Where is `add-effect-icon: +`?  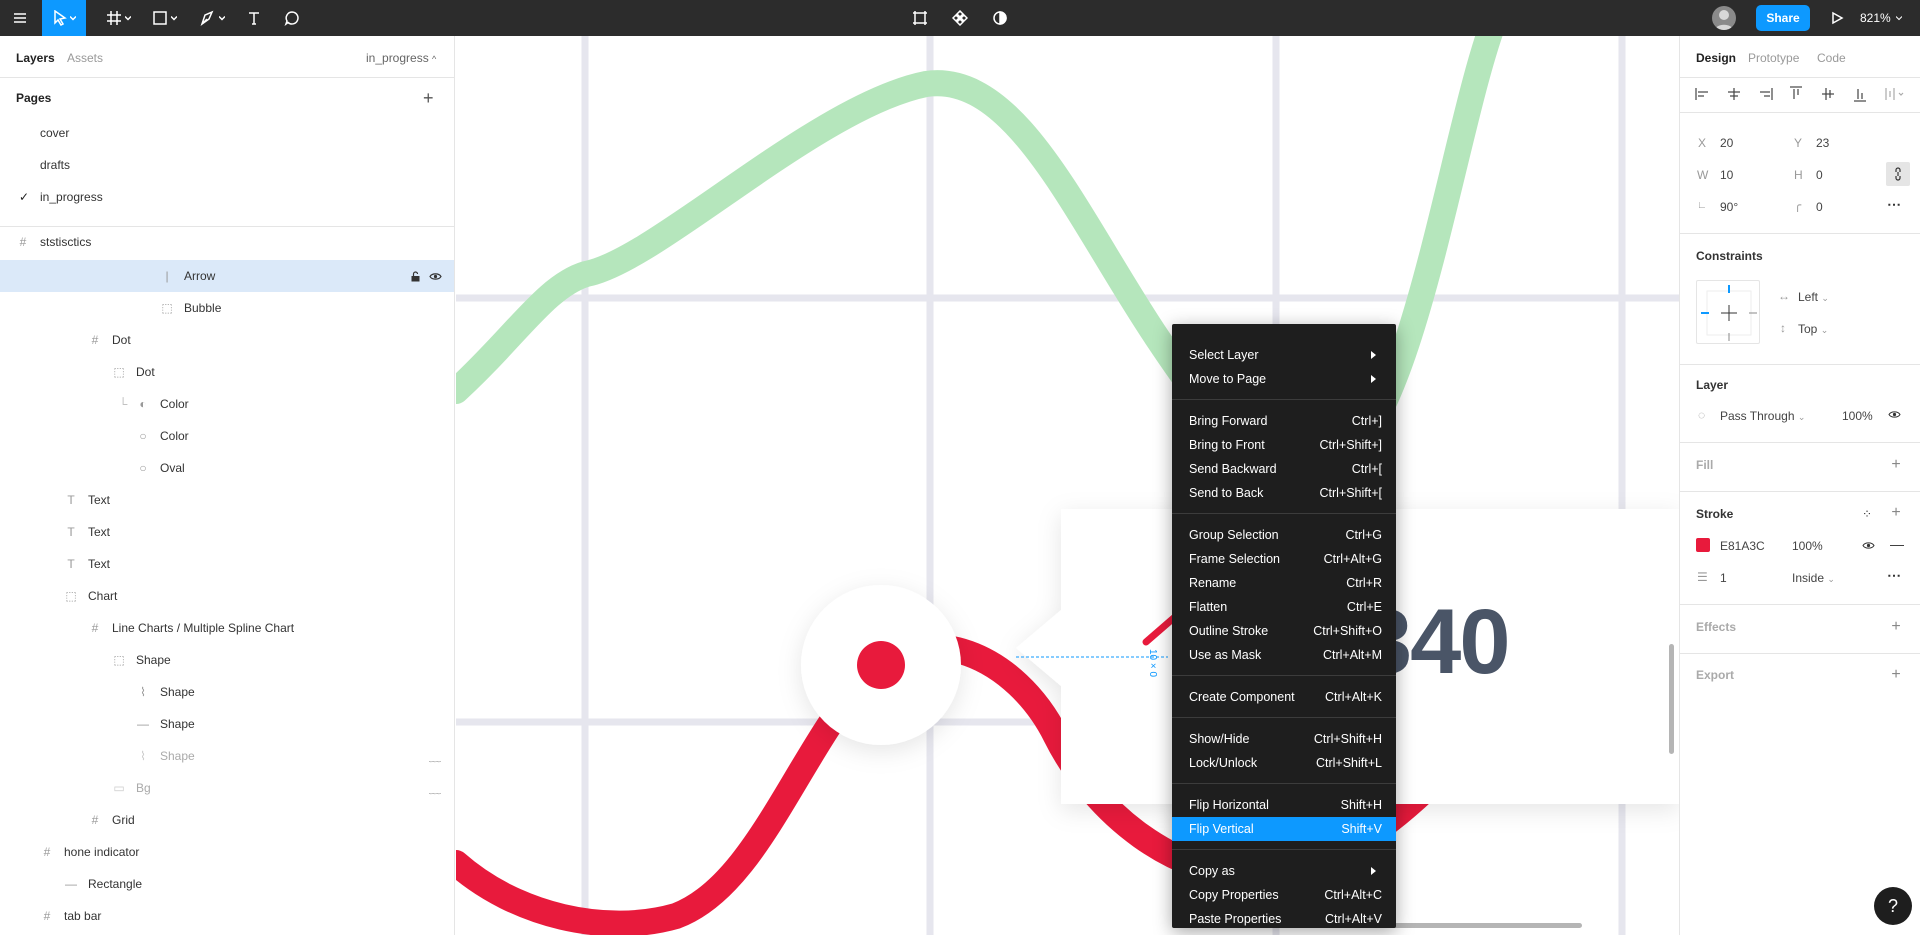 add-effect-icon: + is located at coordinates (1896, 627).